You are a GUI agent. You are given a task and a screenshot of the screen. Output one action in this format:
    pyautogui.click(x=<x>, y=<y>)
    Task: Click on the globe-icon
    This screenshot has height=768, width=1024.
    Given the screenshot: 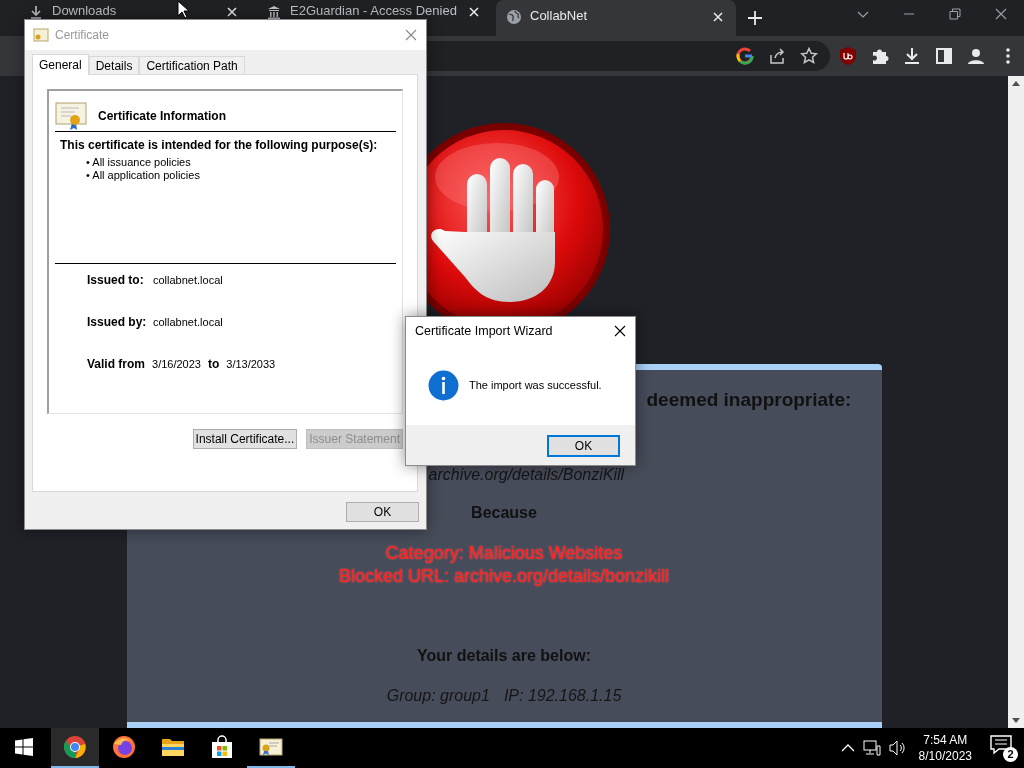 What is the action you would take?
    pyautogui.click(x=514, y=17)
    